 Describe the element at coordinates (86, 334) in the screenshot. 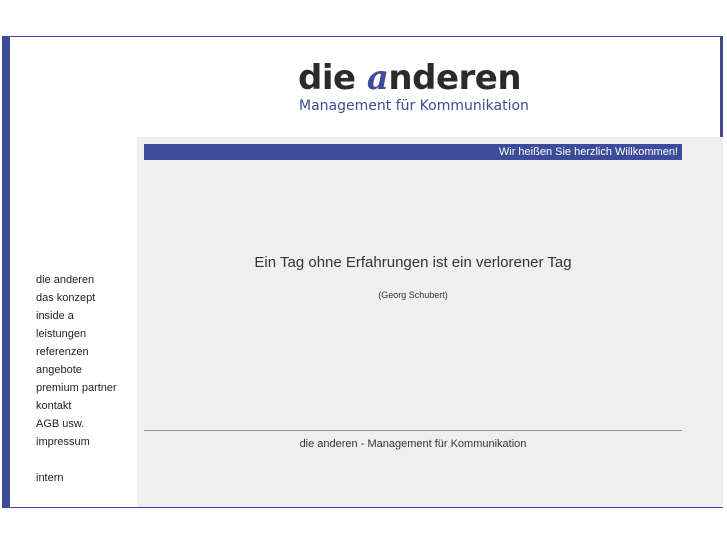

I see `nav-item-leistungen: leistungen` at that location.